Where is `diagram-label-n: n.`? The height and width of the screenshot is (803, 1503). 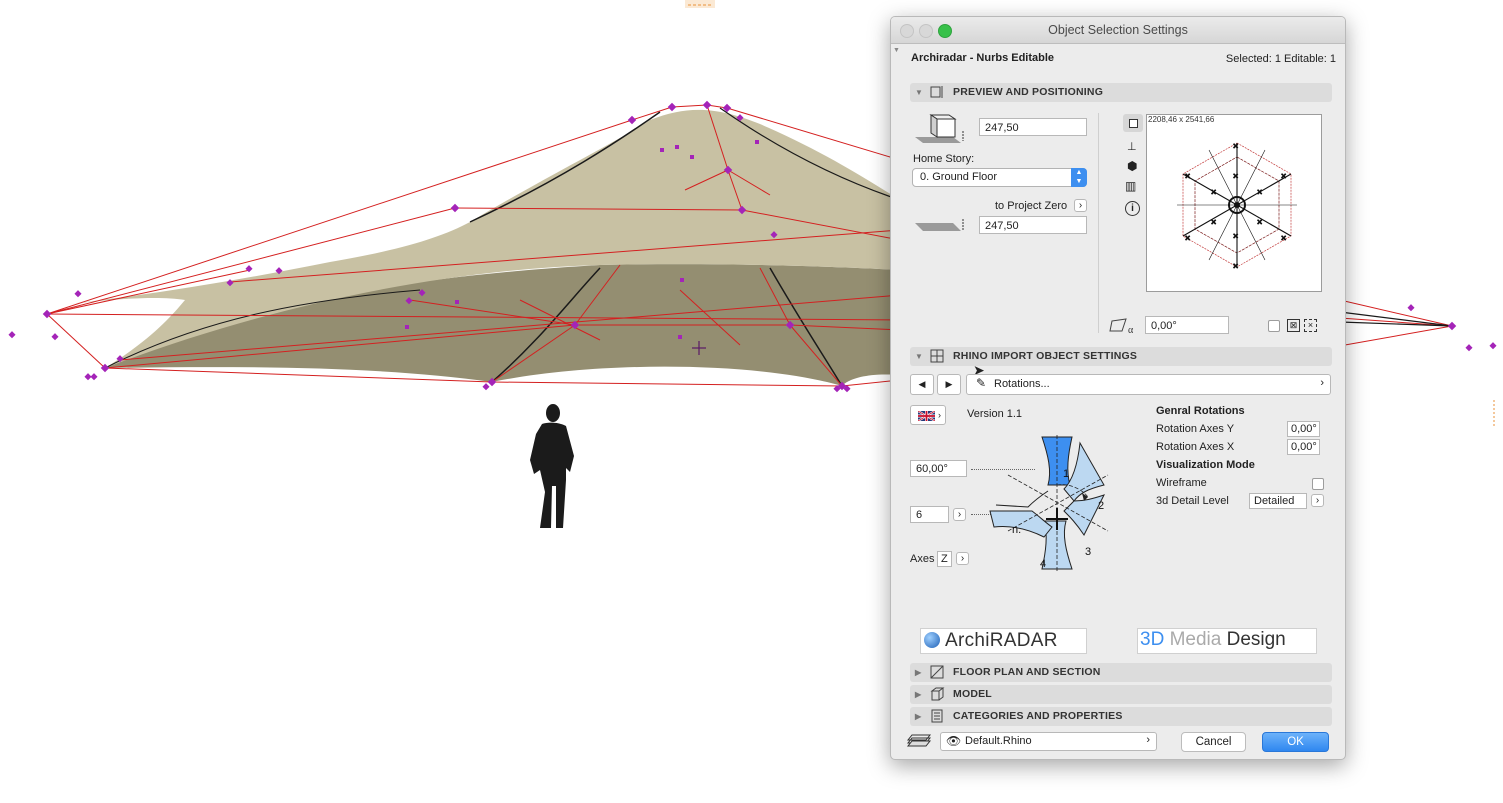 diagram-label-n: n. is located at coordinates (1016, 530).